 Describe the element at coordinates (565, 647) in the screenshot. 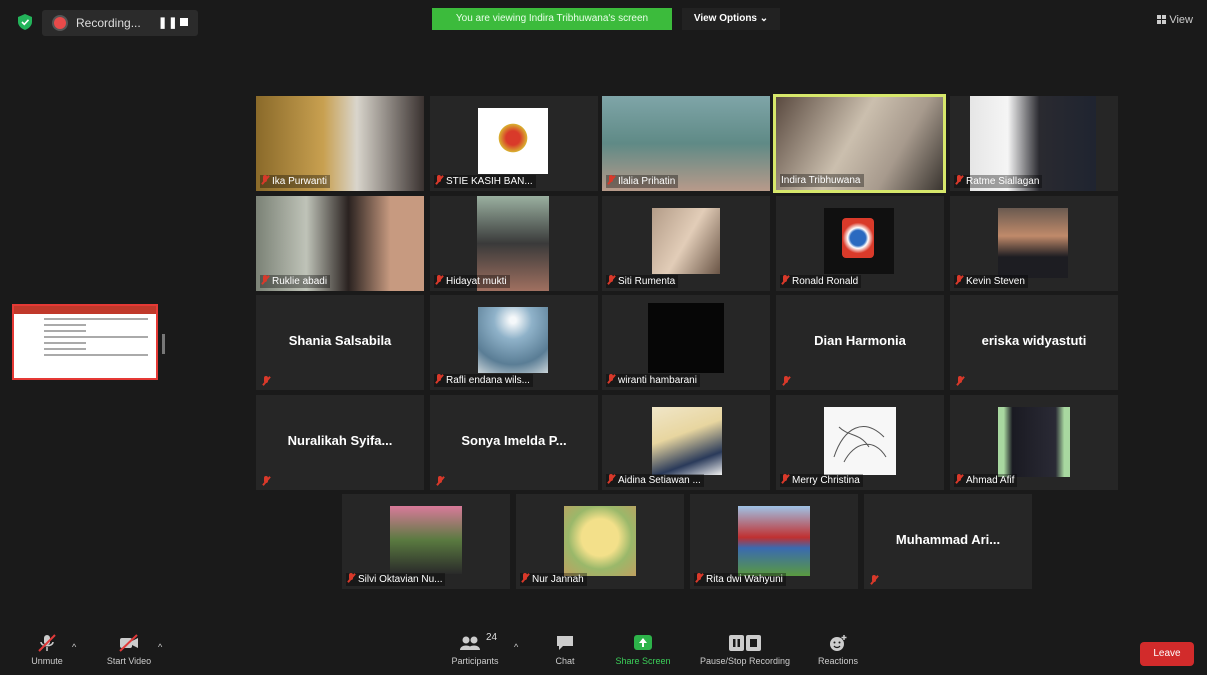

I see `chat-button: Chat` at that location.